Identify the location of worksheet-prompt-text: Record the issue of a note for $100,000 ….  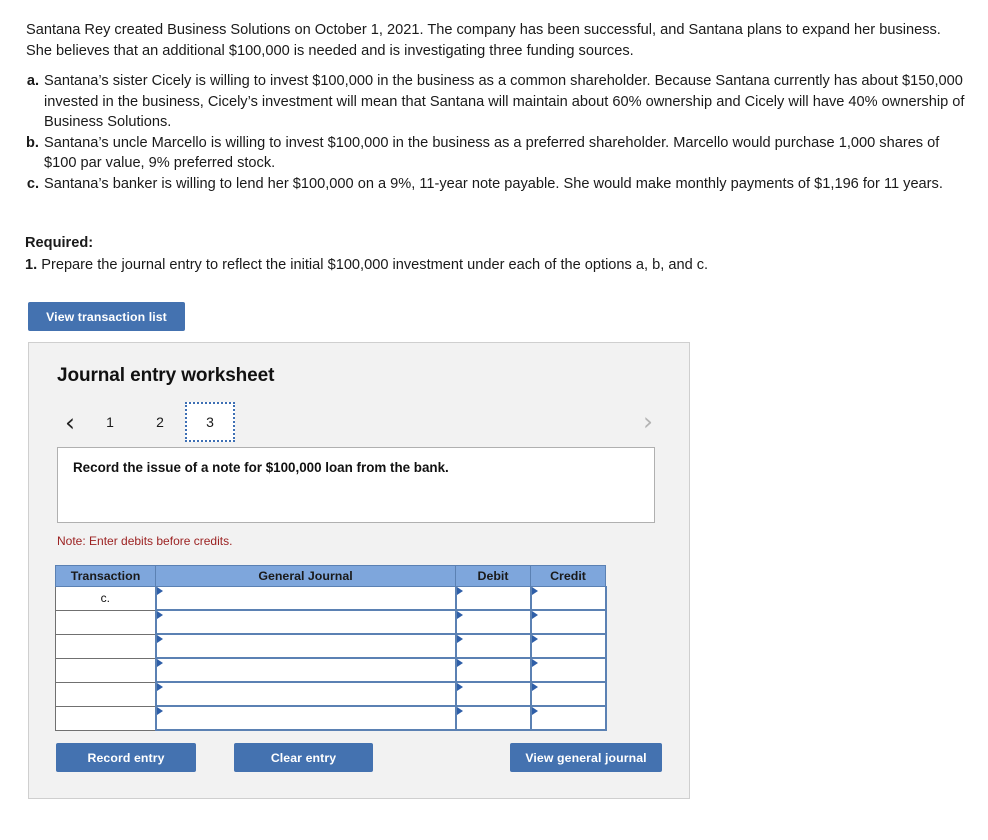
(261, 467).